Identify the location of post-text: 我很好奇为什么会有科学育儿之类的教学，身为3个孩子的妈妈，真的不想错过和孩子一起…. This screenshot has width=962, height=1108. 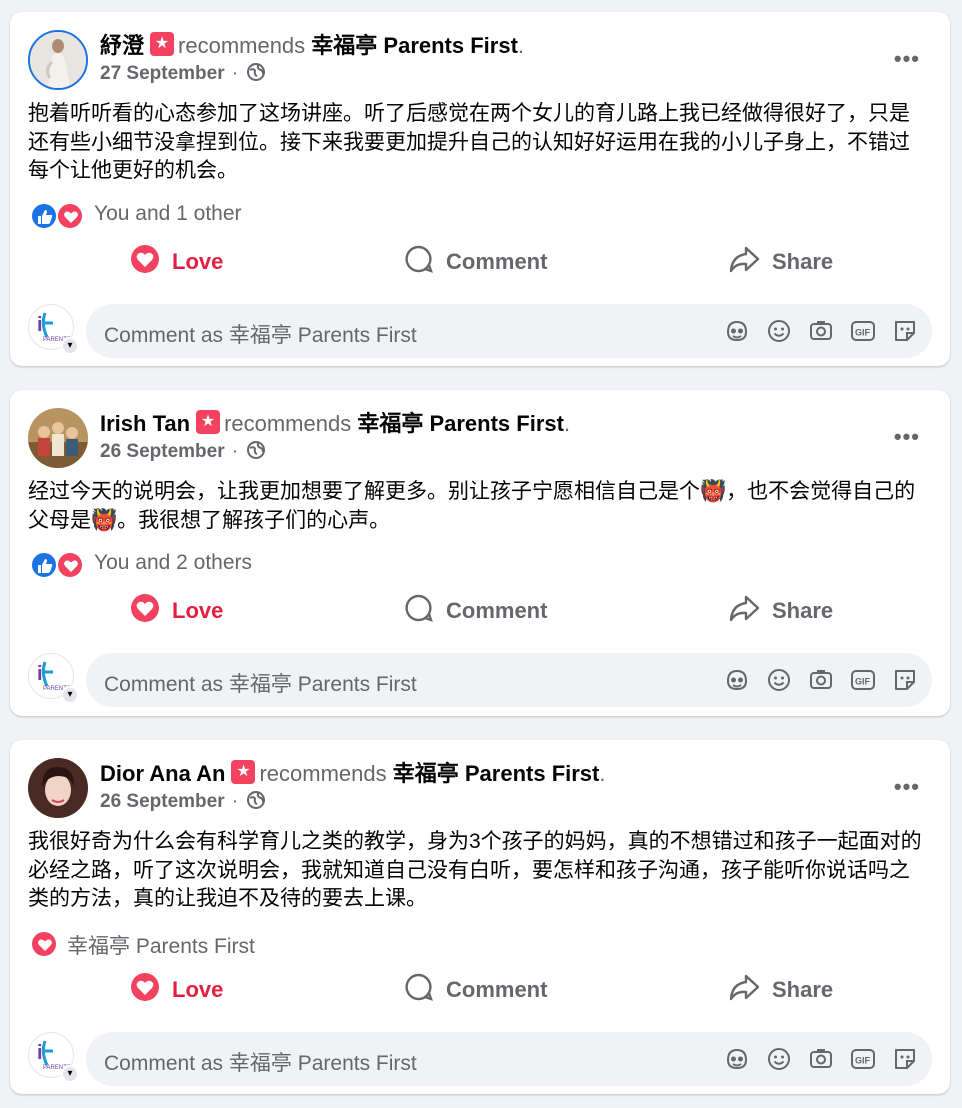
(475, 870).